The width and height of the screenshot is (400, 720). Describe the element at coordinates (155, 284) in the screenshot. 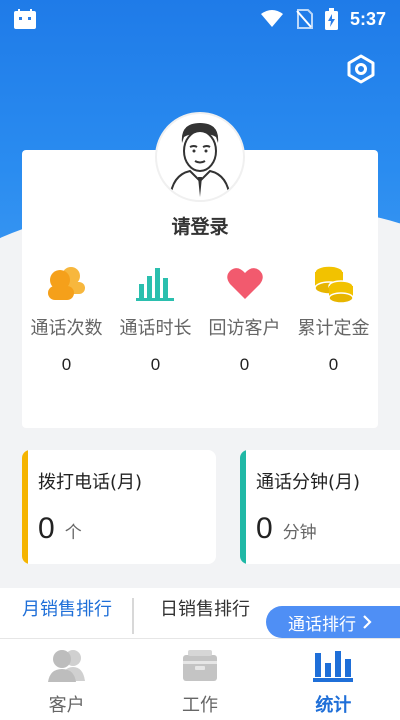

I see `bar-chart-icon` at that location.